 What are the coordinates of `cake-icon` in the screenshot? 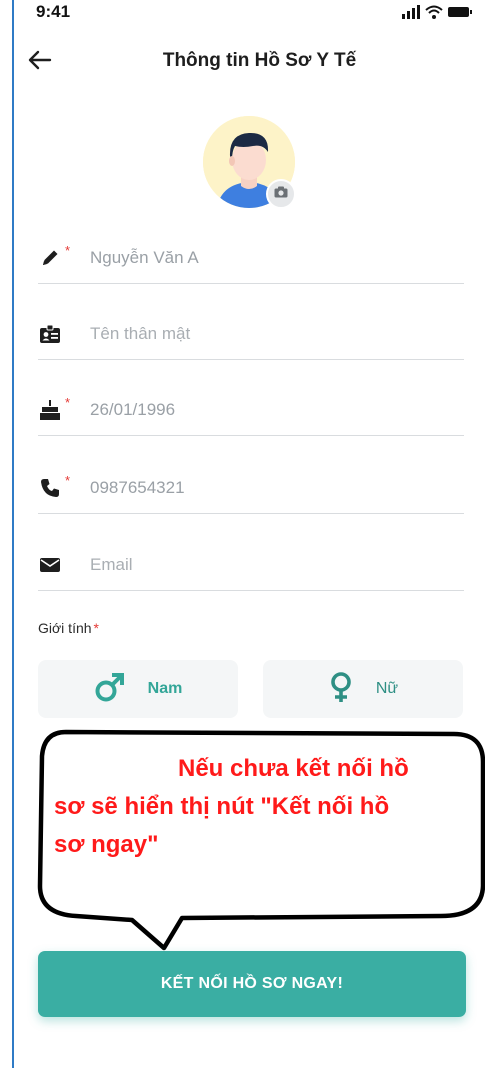 It's located at (50, 410).